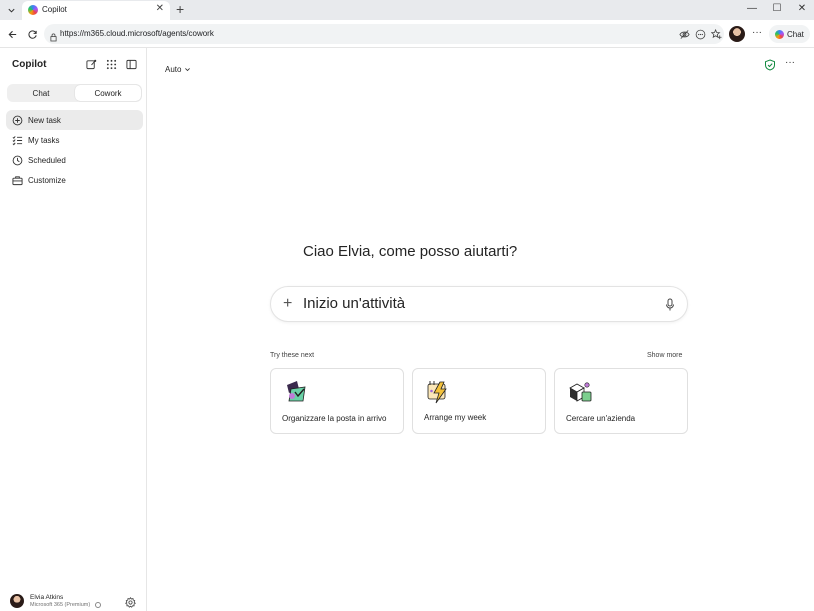 This screenshot has height=611, width=814. I want to click on apps-grid-icon, so click(111, 64).